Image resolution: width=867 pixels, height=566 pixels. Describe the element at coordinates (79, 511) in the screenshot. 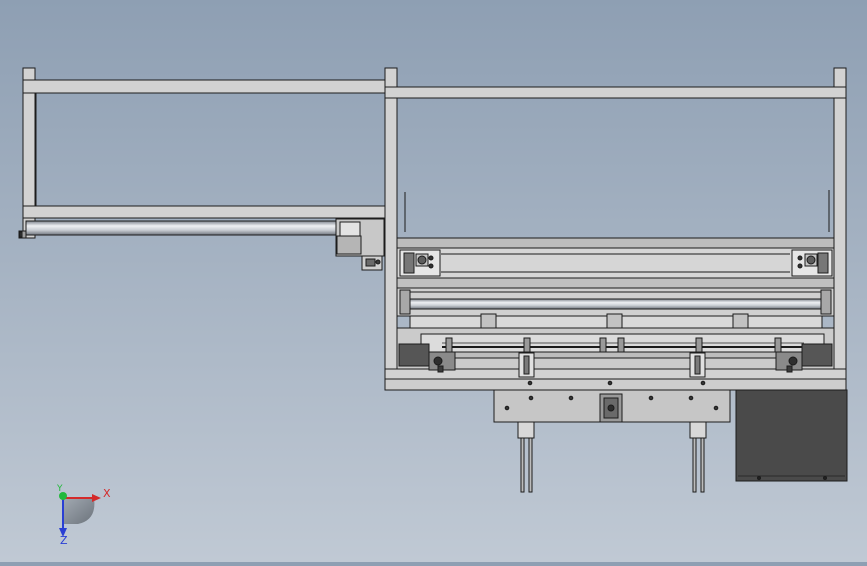

I see `triad-shadow` at that location.